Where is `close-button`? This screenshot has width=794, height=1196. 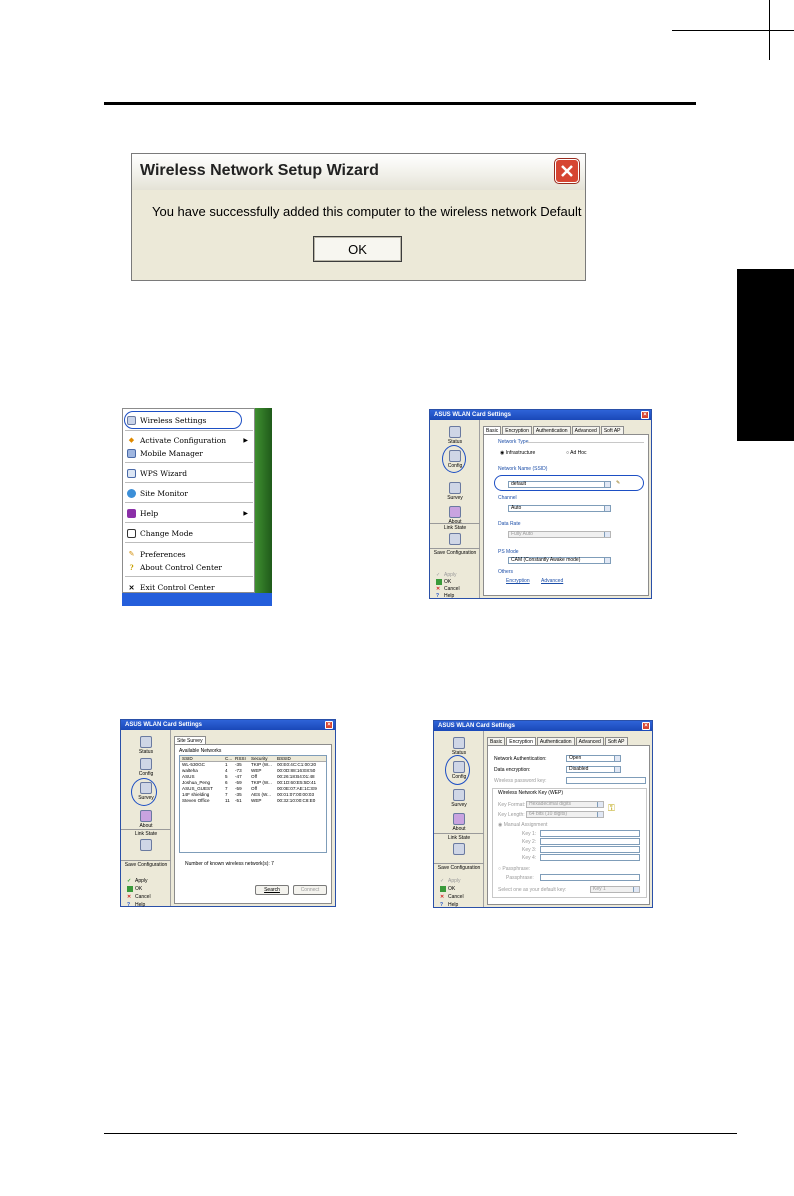
close-button is located at coordinates (567, 171).